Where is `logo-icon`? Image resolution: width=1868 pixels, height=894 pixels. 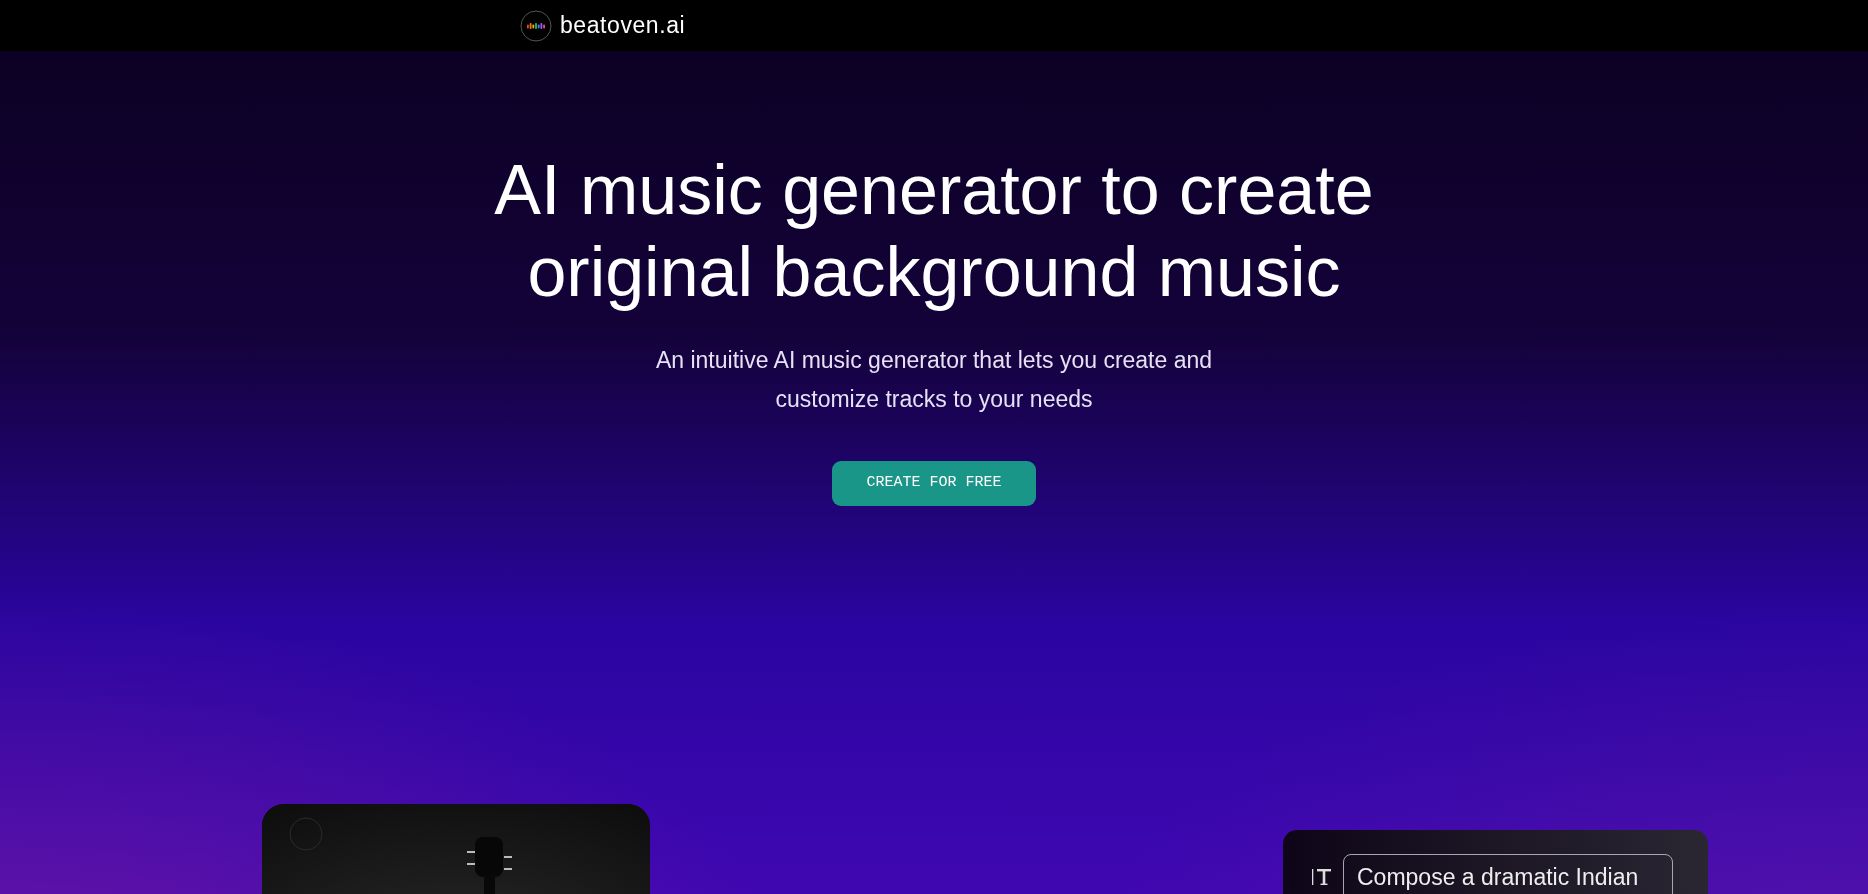
logo-icon is located at coordinates (536, 25).